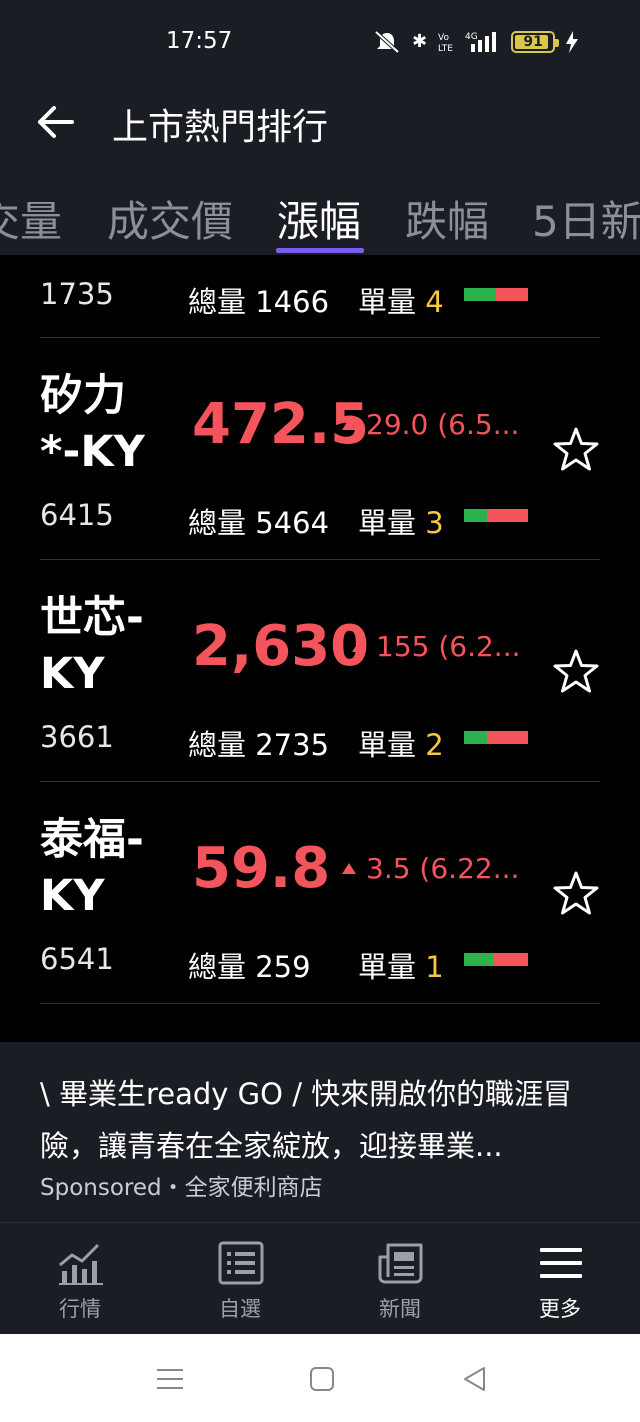 Image resolution: width=640 pixels, height=1422 pixels. I want to click on status-time: 17:57, so click(199, 41).